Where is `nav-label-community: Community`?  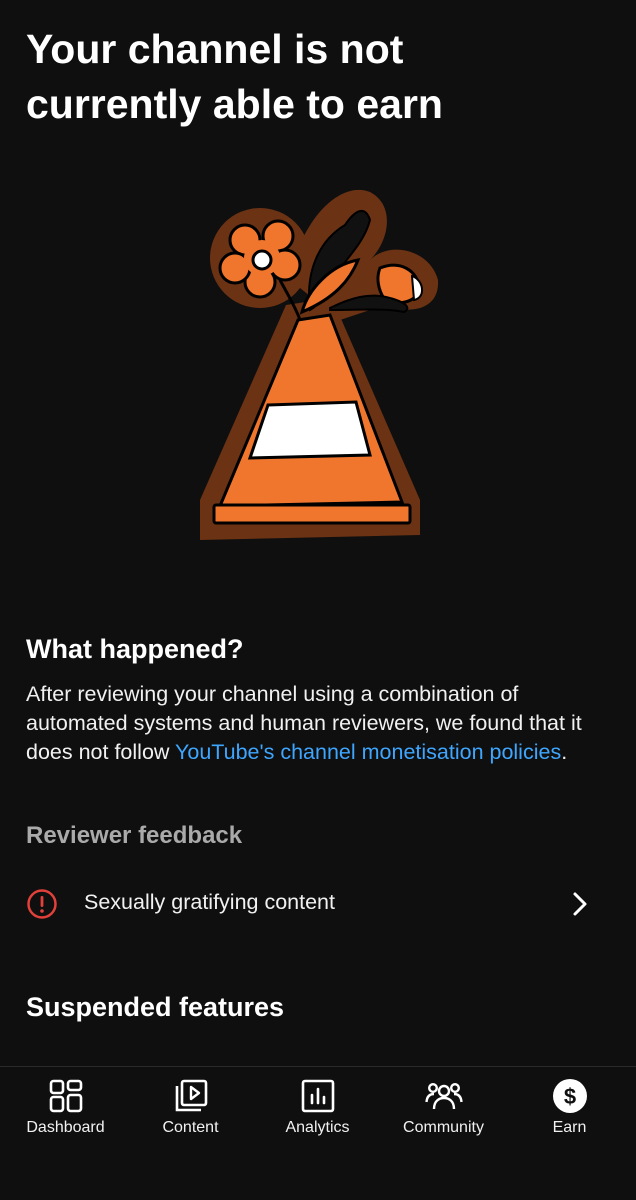 nav-label-community: Community is located at coordinates (443, 1127).